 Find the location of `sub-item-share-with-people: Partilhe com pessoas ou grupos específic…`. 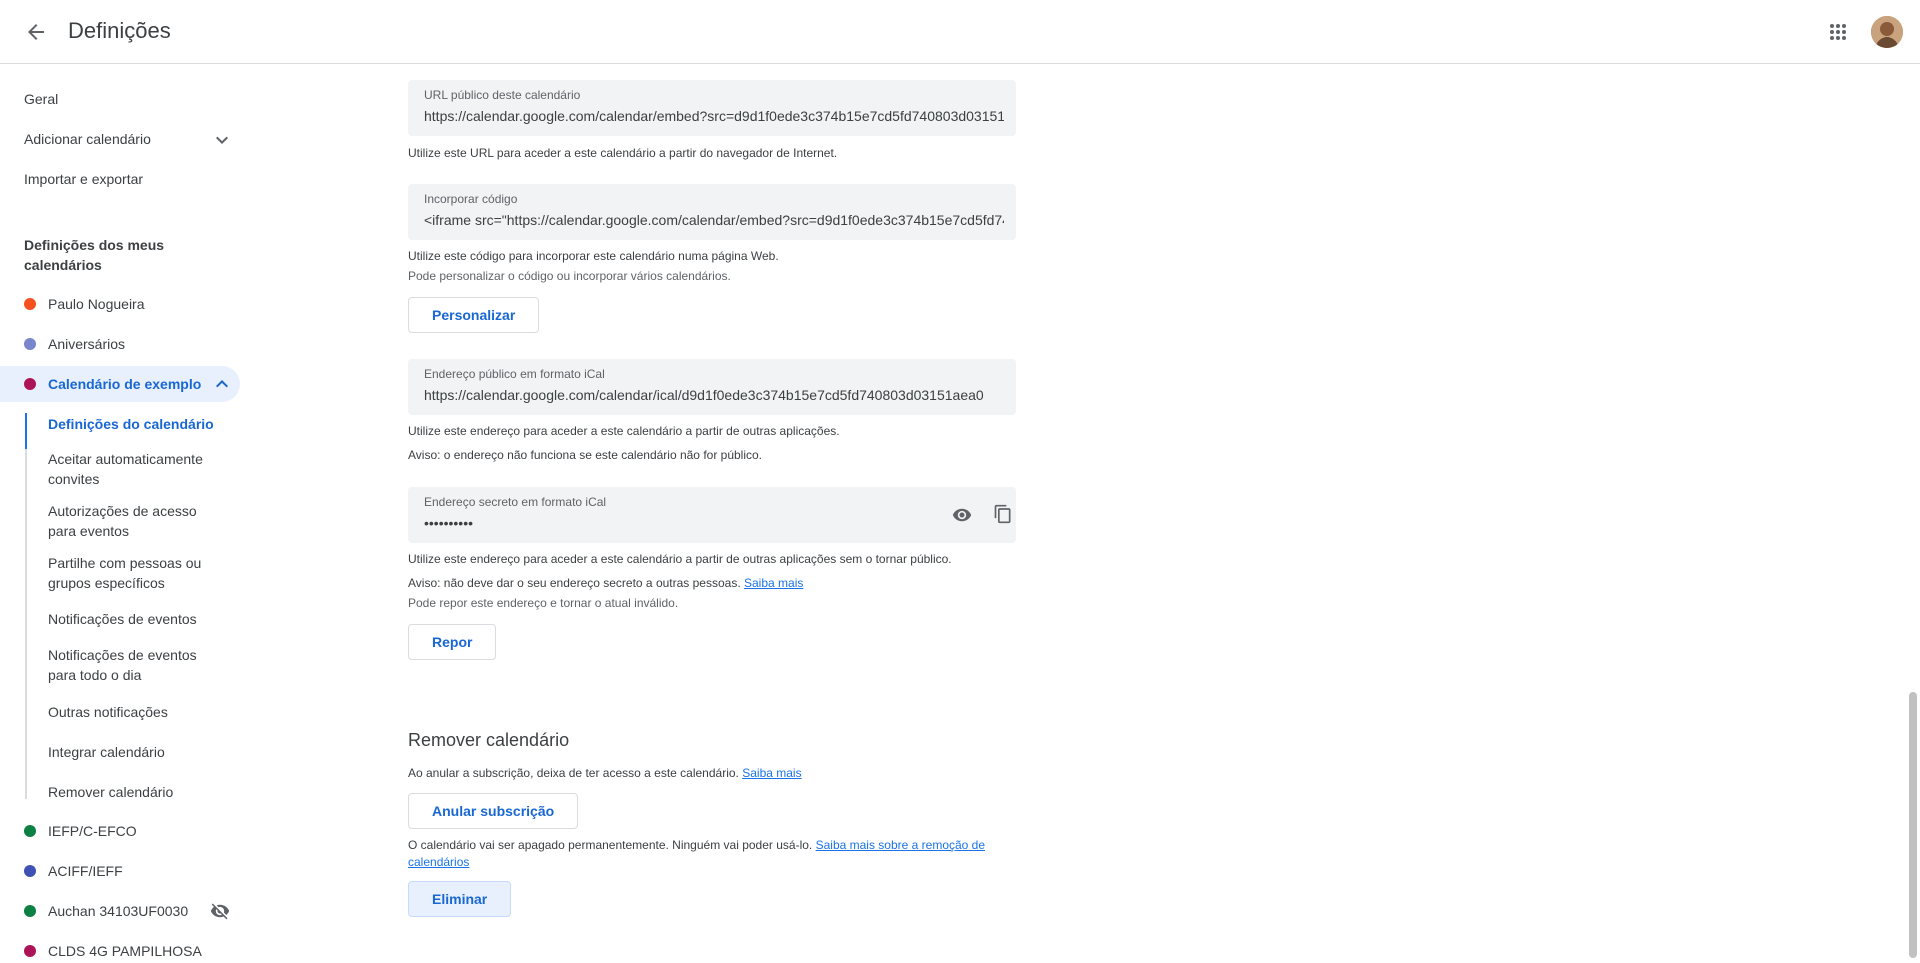

sub-item-share-with-people: Partilhe com pessoas ou grupos específic… is located at coordinates (133, 573).